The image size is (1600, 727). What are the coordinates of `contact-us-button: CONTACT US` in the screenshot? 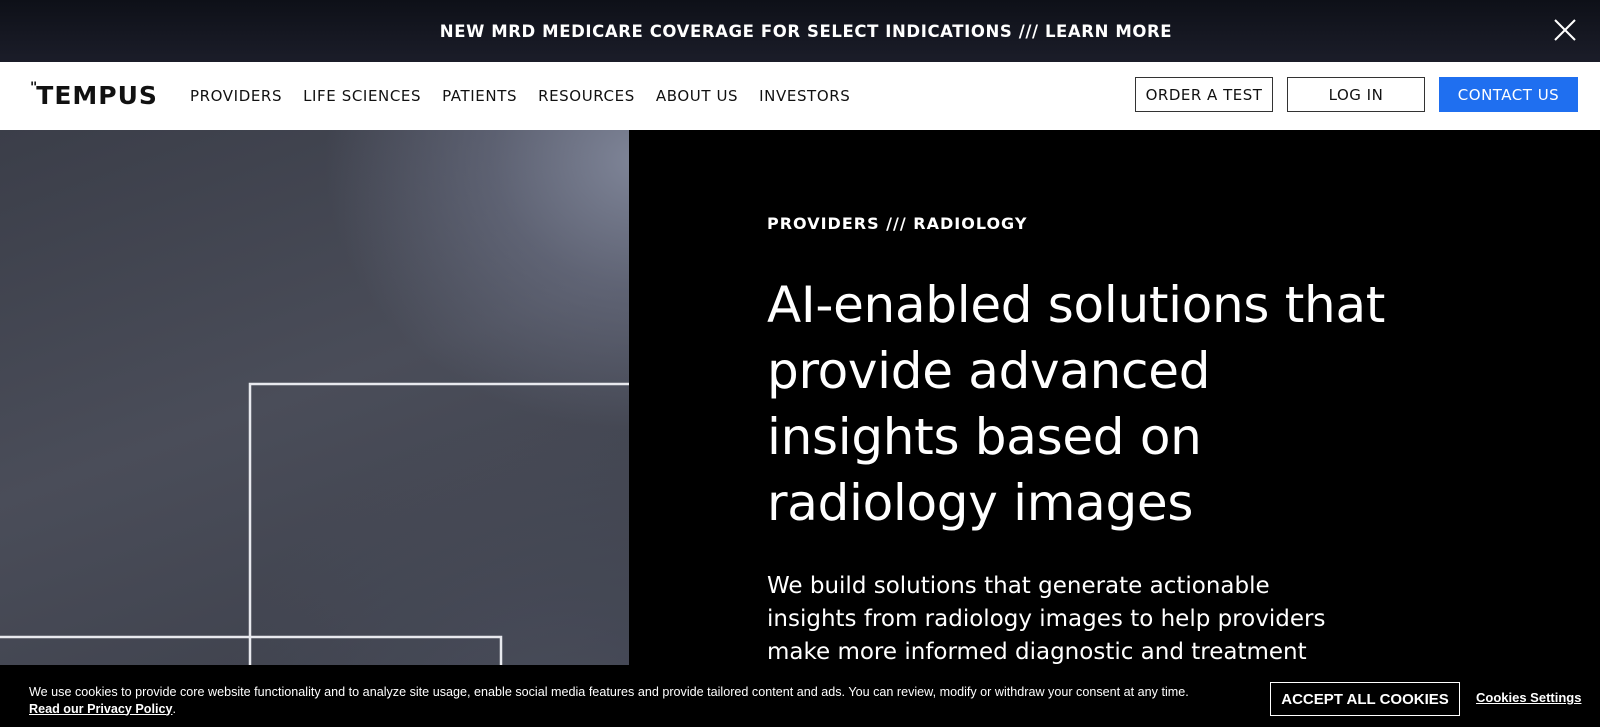 It's located at (1508, 94).